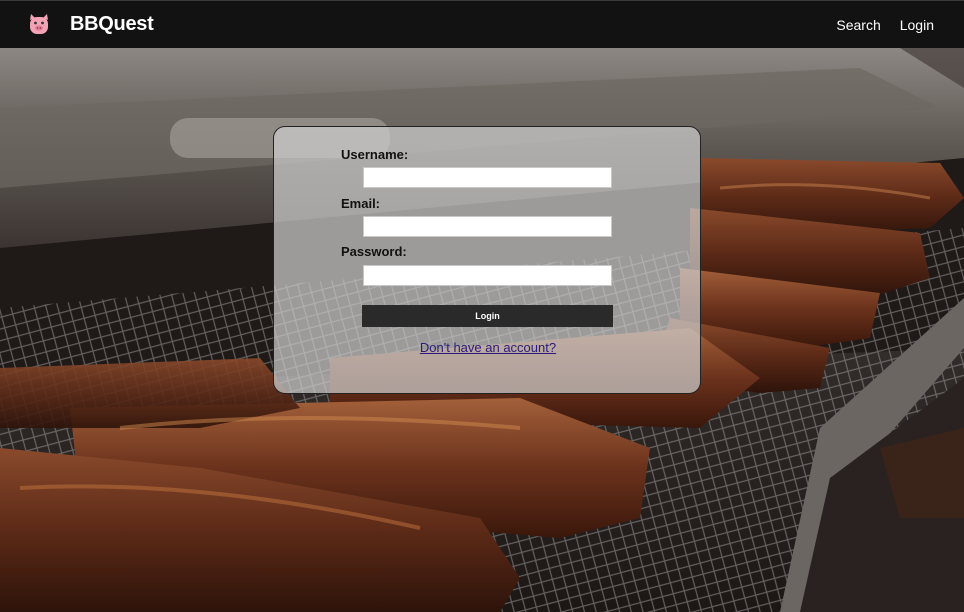  Describe the element at coordinates (482, 24) in the screenshot. I see `top-navbar: BBQuest Search Login` at that location.